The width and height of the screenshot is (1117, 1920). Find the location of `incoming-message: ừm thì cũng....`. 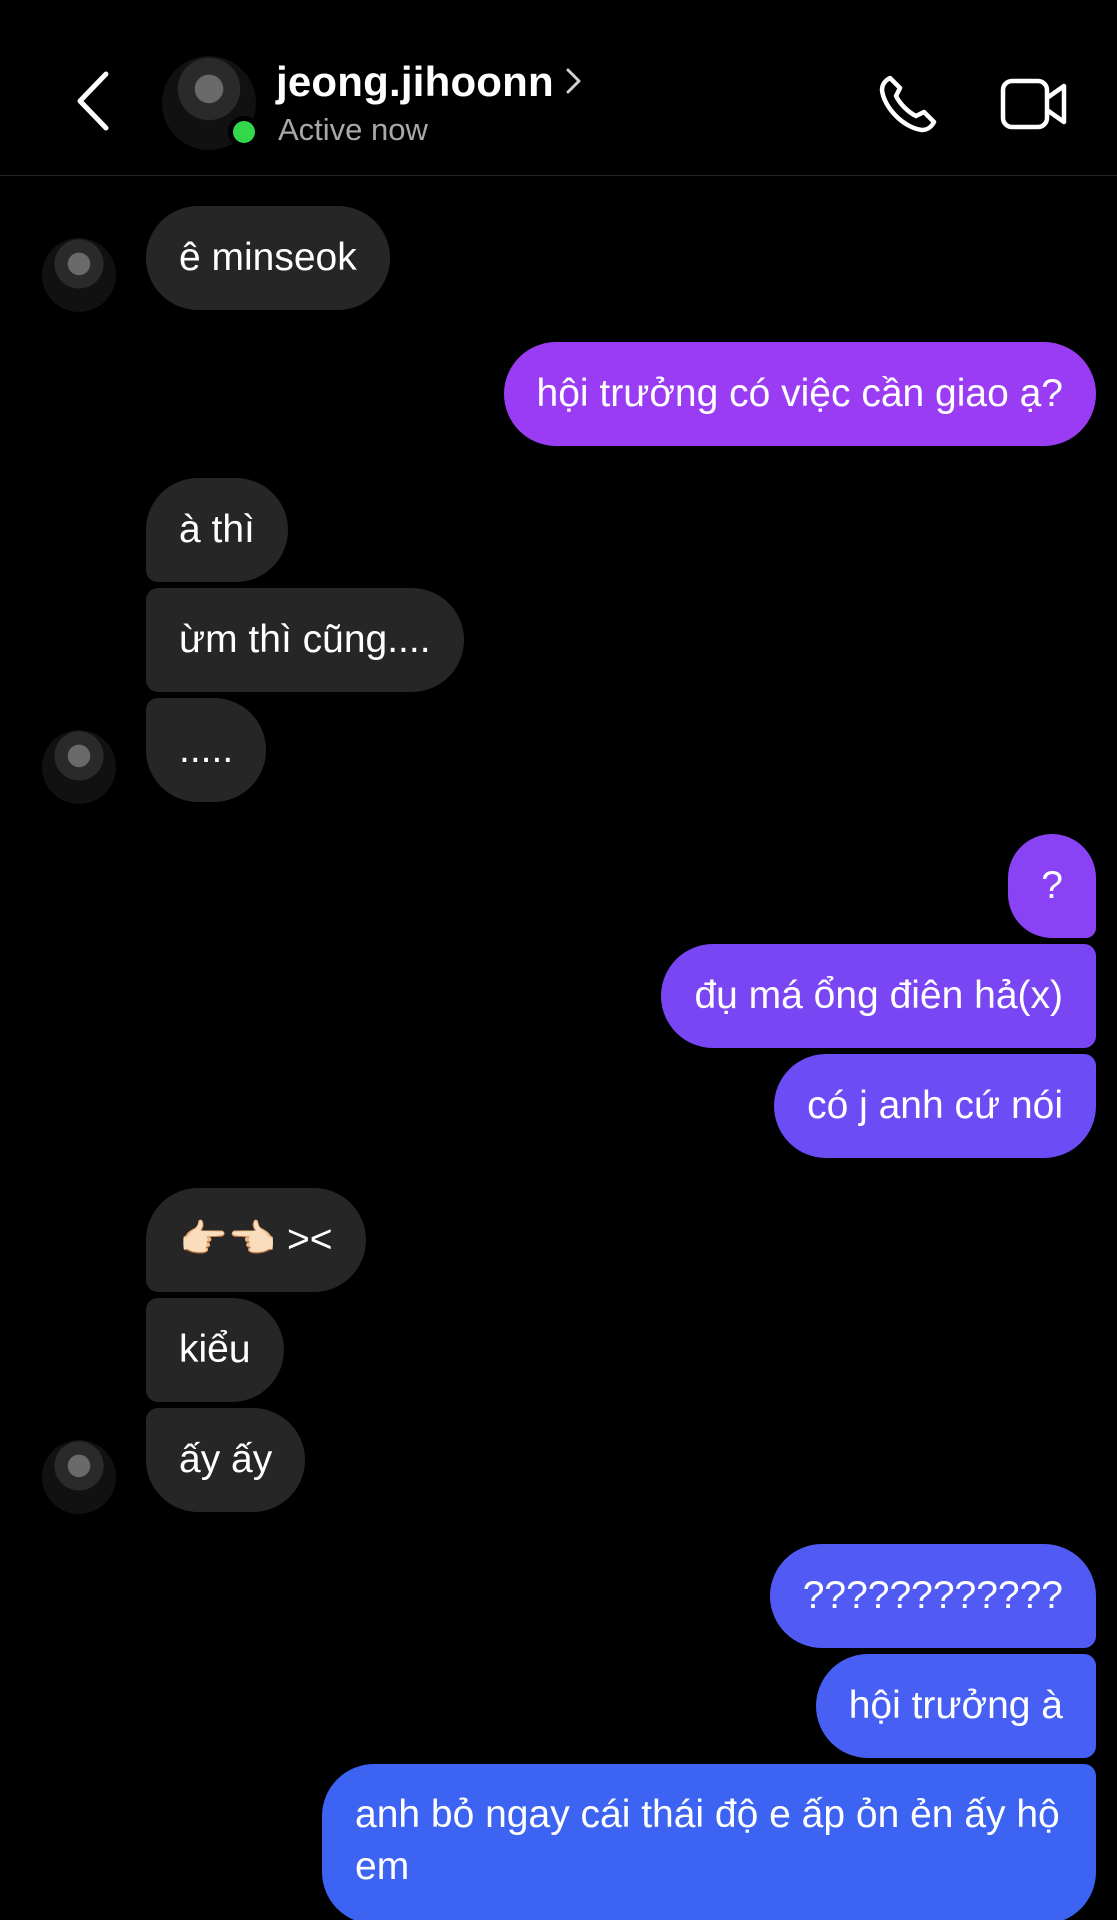

incoming-message: ừm thì cũng.... is located at coordinates (305, 640).